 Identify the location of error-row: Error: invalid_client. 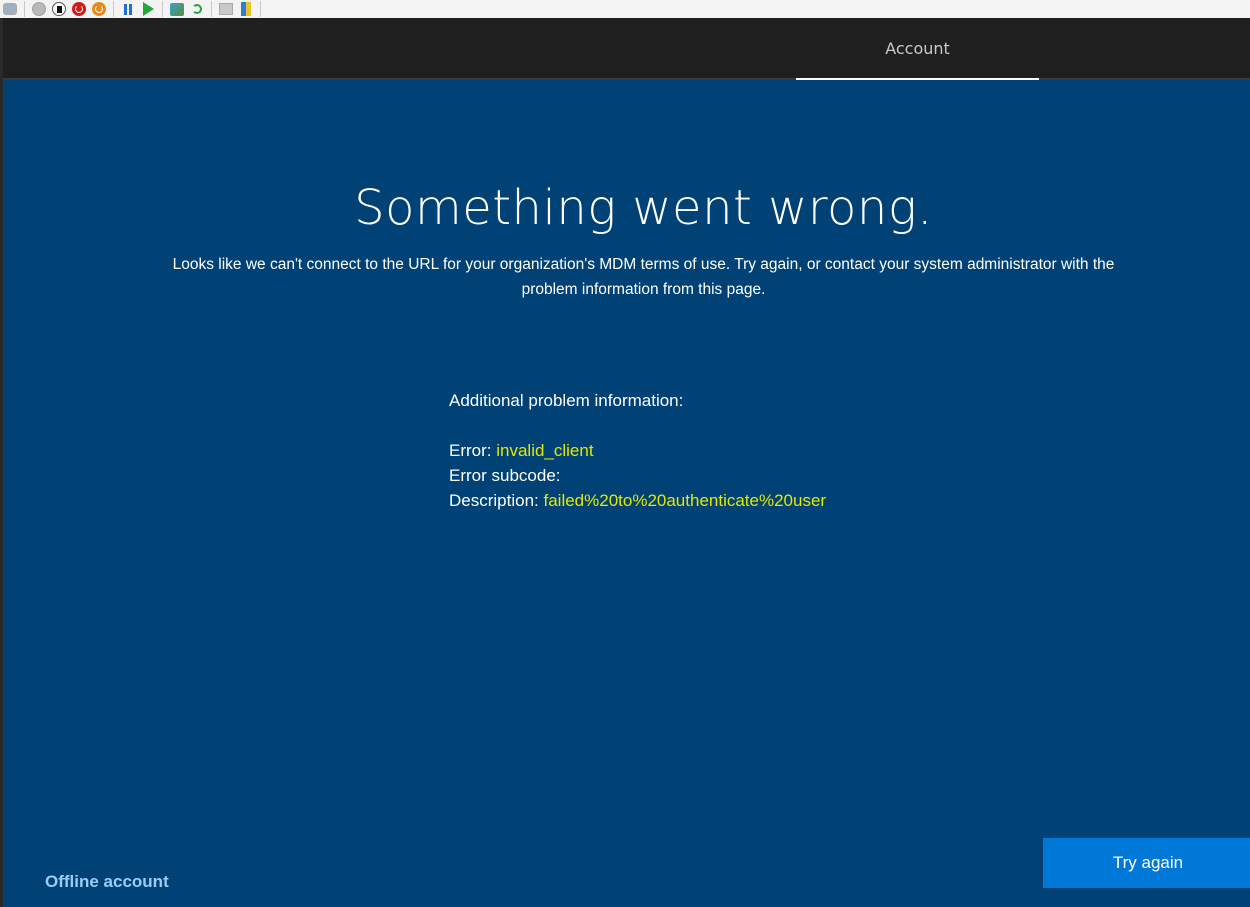
(749, 450).